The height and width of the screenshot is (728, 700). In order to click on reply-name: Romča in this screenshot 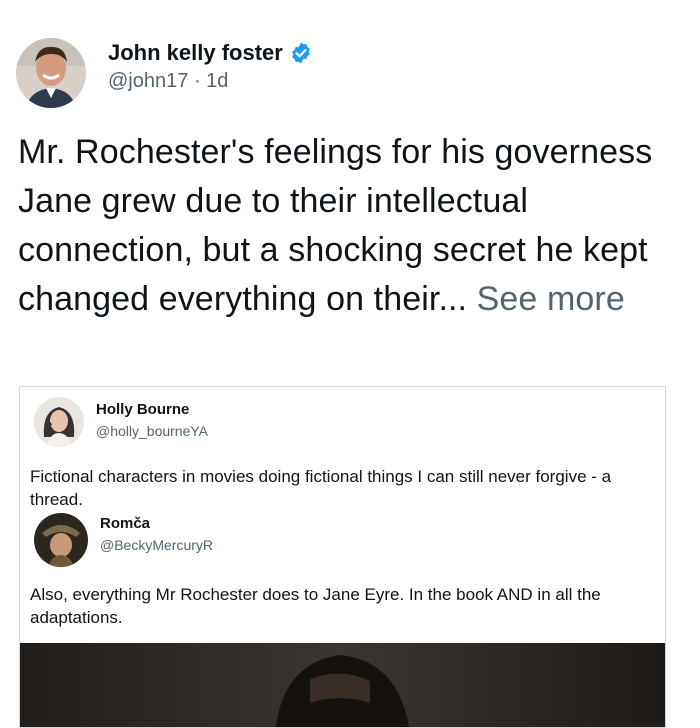, I will do `click(125, 523)`.